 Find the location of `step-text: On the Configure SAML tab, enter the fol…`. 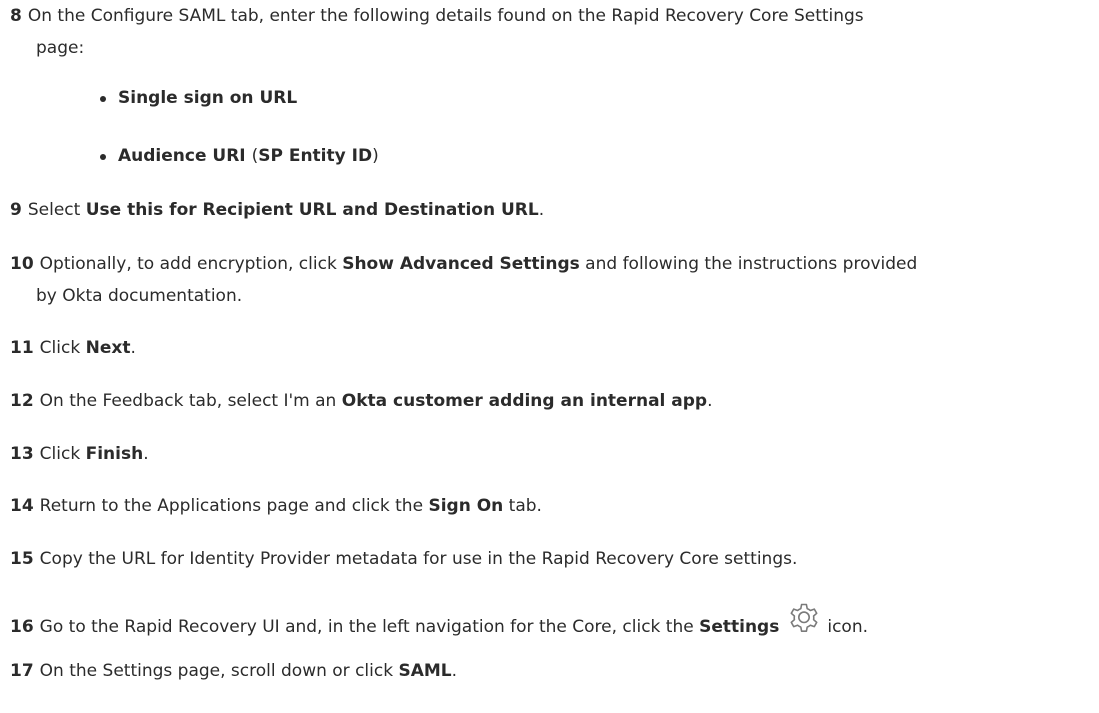

step-text: On the Configure SAML tab, enter the fol… is located at coordinates (445, 16).